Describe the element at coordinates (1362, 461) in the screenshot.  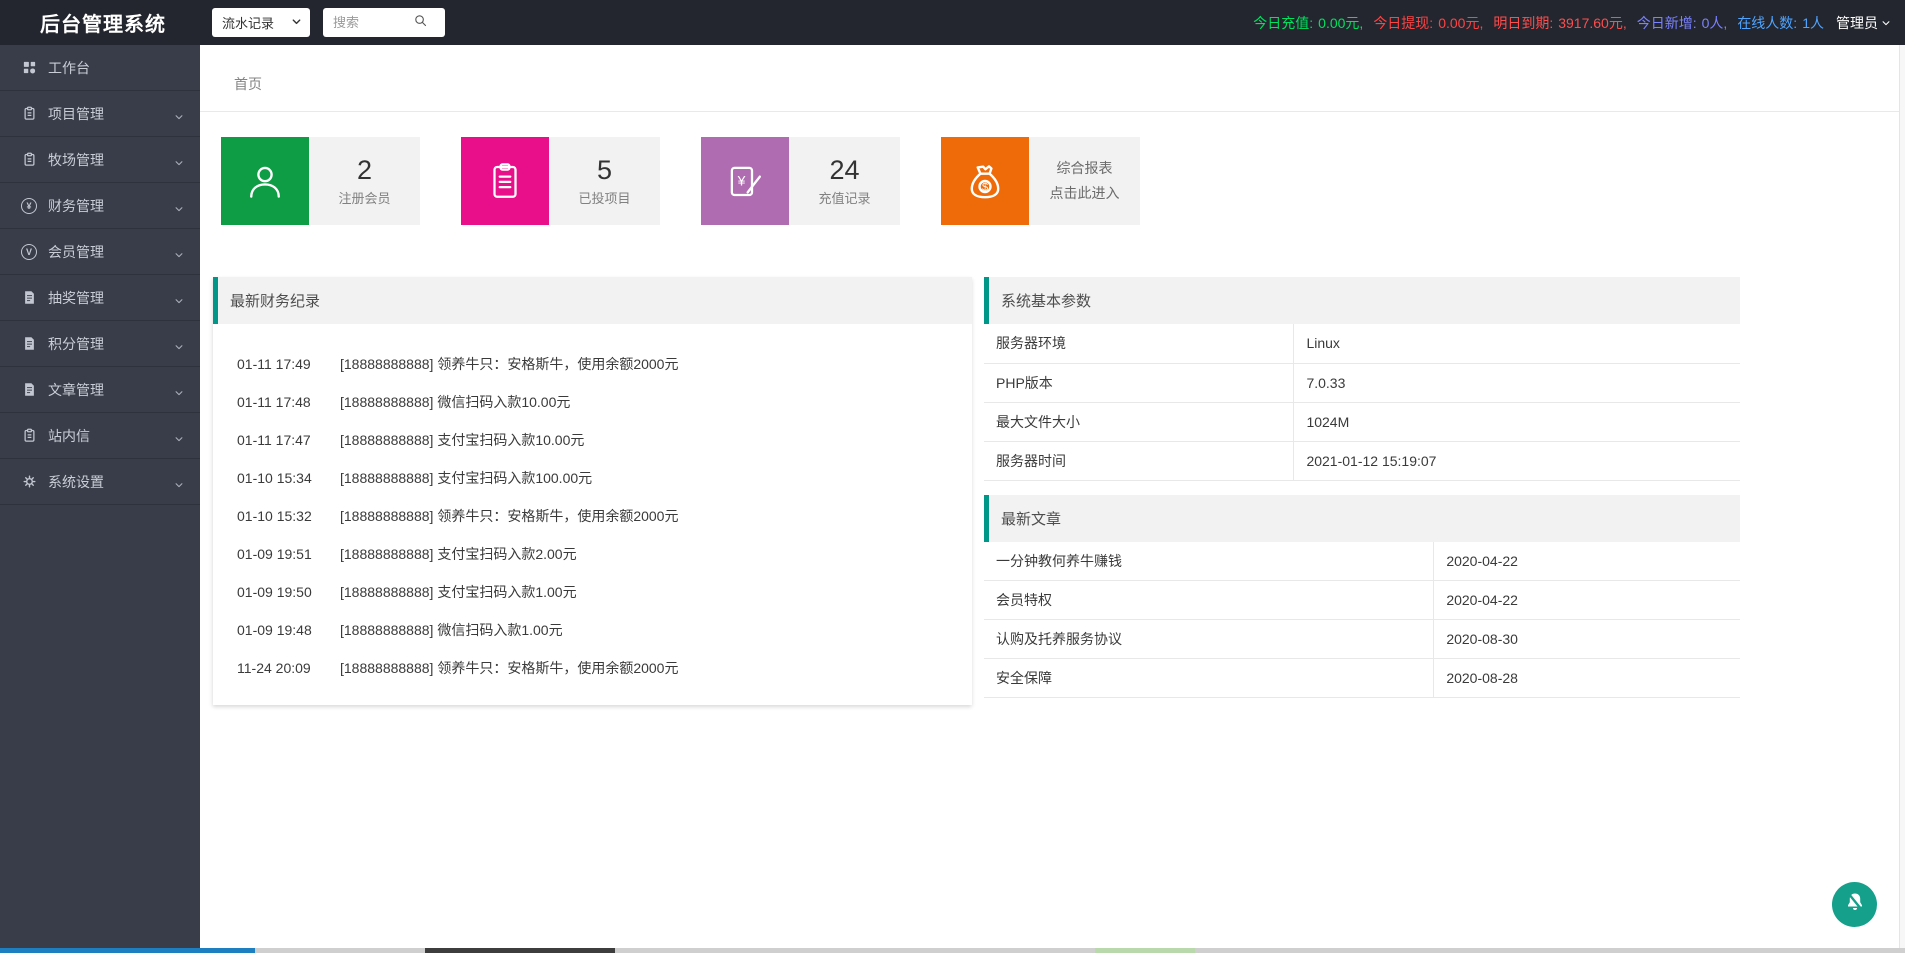
I see `table-row: 服务器时间 2021-01-12 15:19:07` at that location.